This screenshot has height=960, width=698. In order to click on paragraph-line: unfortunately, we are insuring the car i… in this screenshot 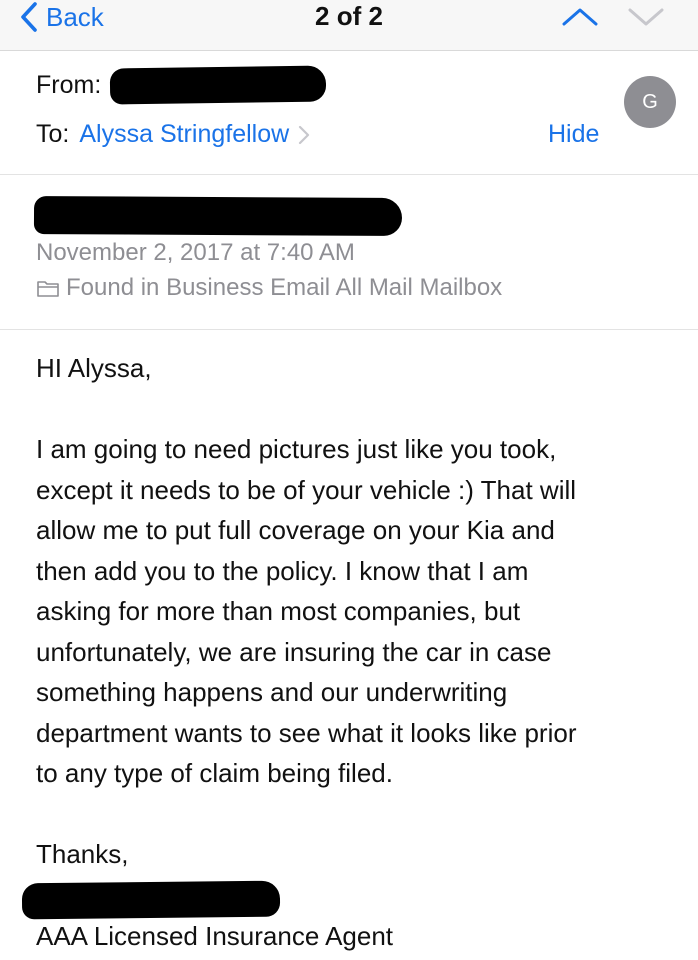, I will do `click(294, 651)`.